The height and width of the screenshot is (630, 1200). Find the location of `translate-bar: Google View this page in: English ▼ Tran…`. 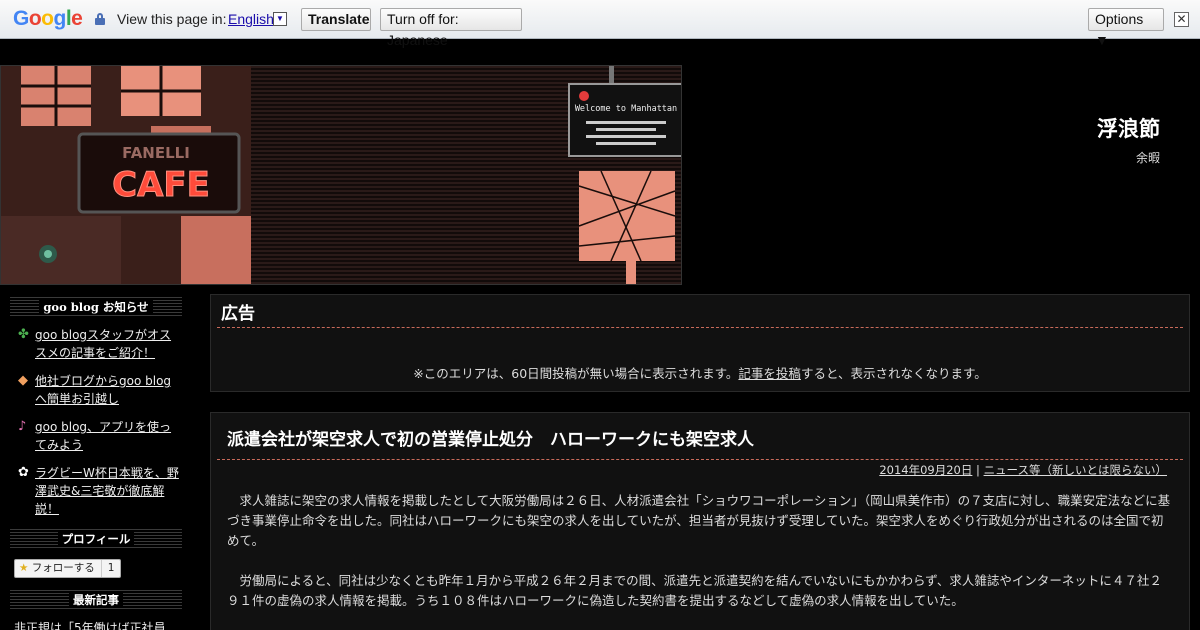

translate-bar: Google View this page in: English ▼ Tran… is located at coordinates (600, 24).